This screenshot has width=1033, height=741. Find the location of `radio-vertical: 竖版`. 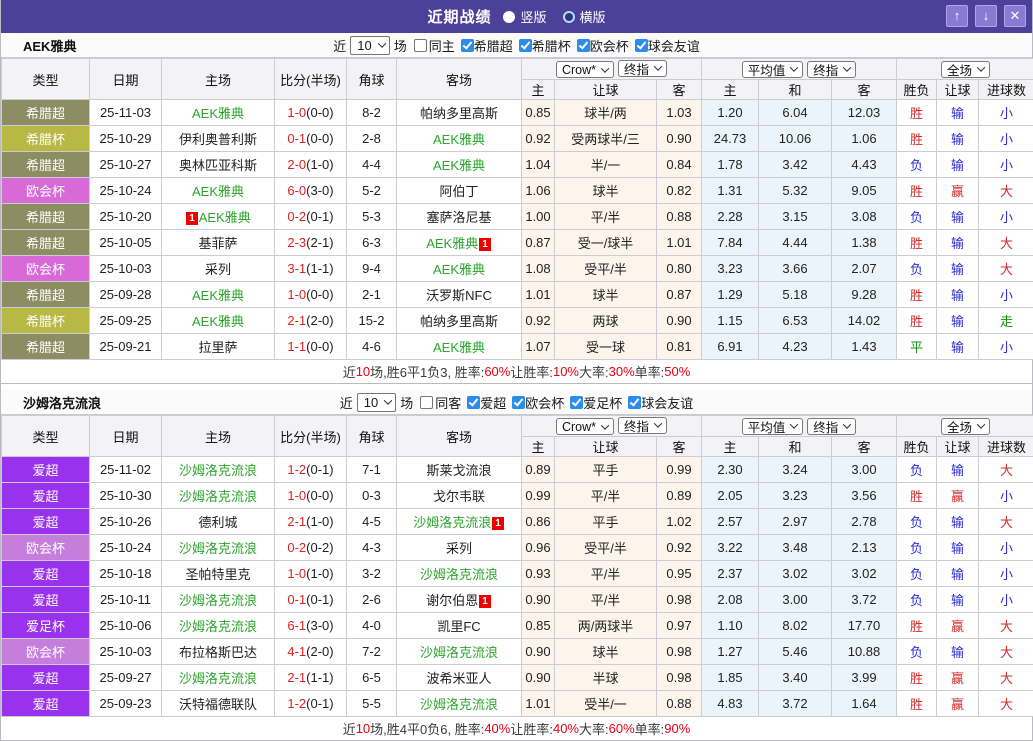

radio-vertical: 竖版 is located at coordinates (524, 16).